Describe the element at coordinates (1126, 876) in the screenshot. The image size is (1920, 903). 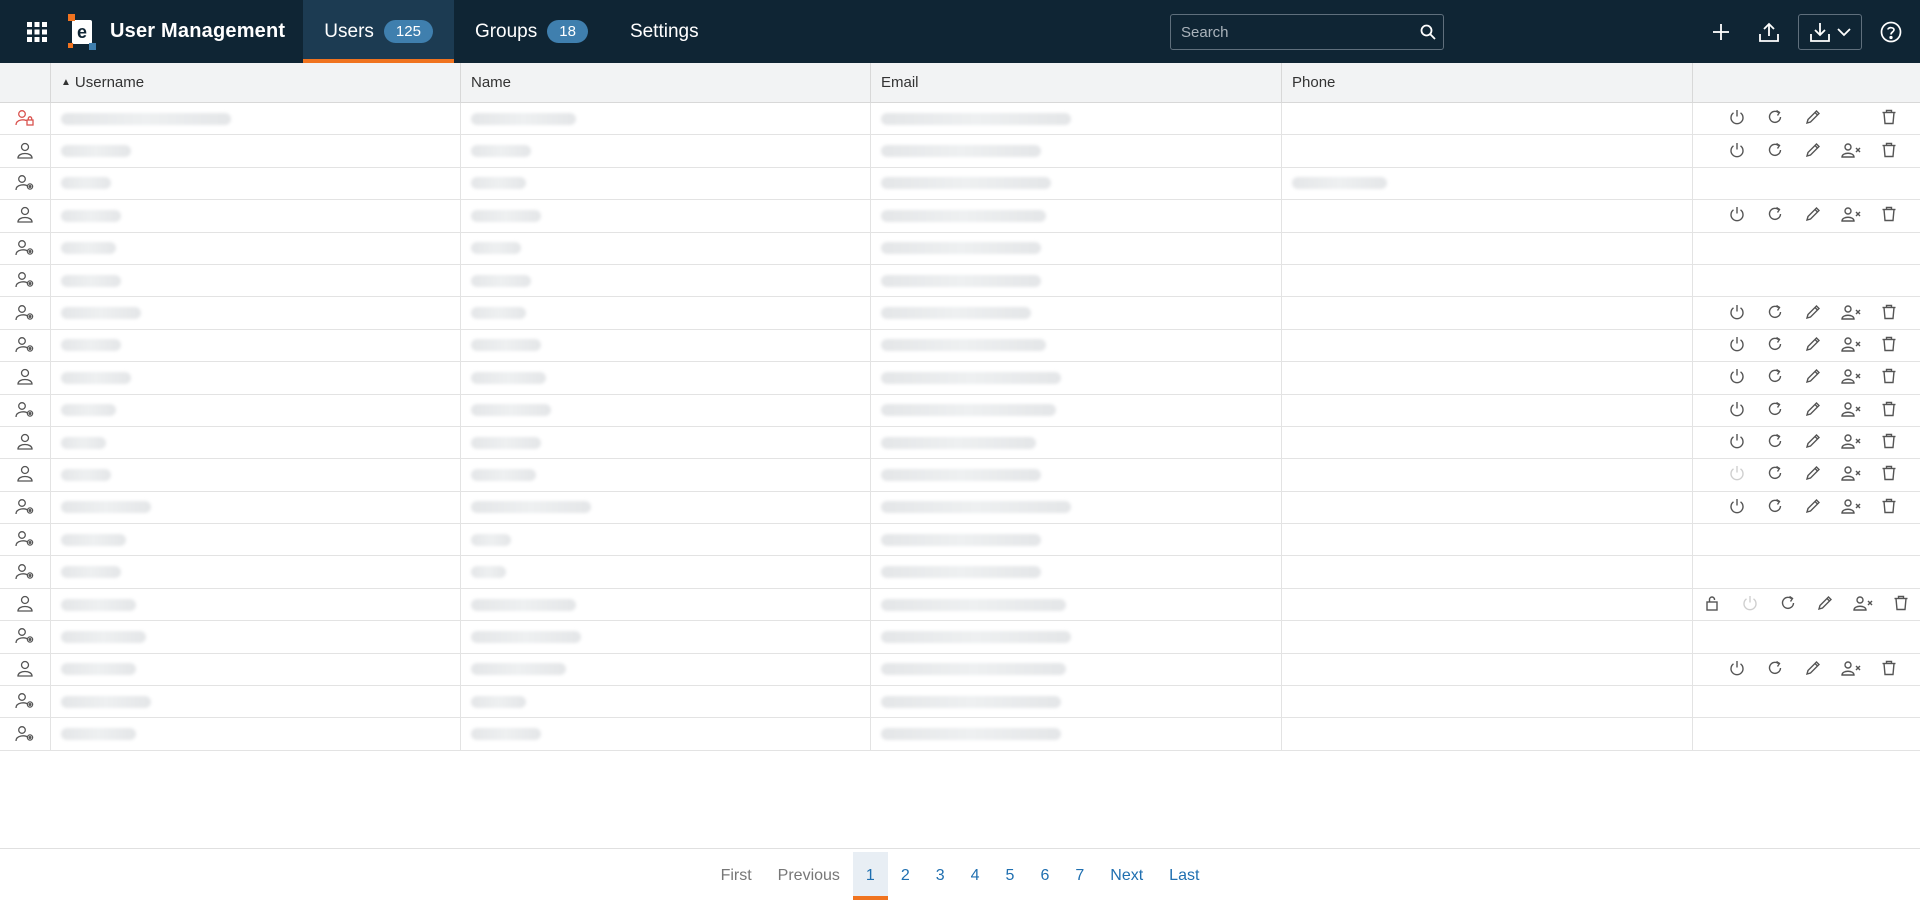
I see `next-page-button: Next` at that location.